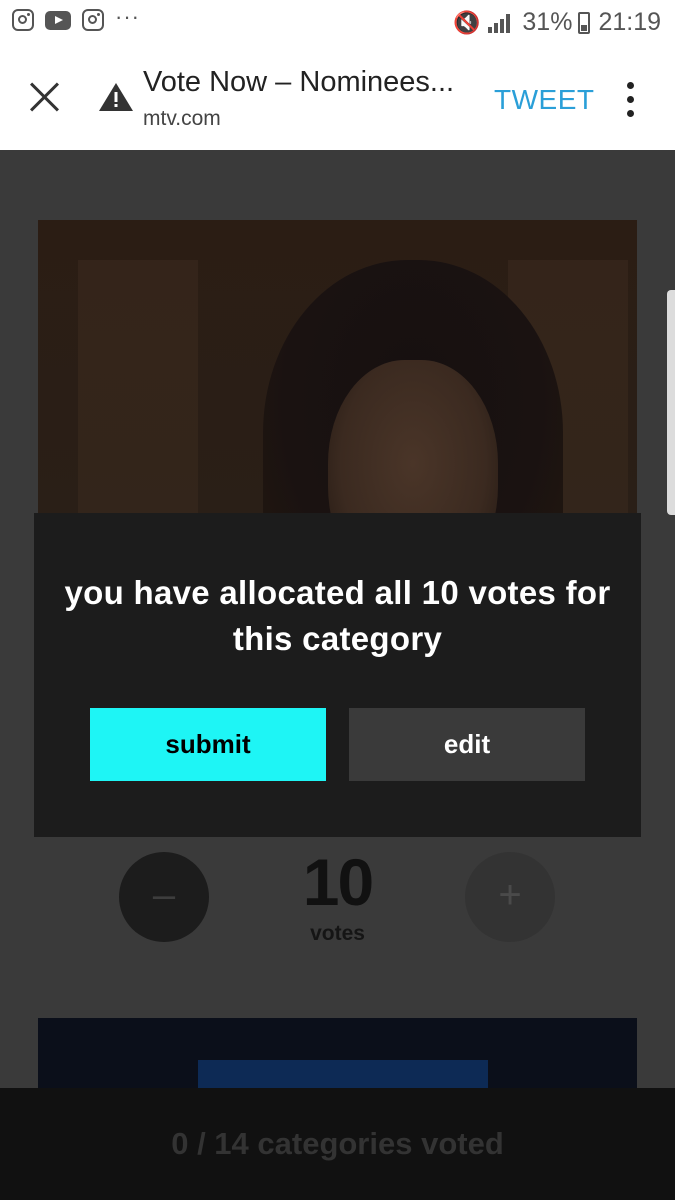 The image size is (675, 1200). I want to click on more-options-icon, so click(631, 100).